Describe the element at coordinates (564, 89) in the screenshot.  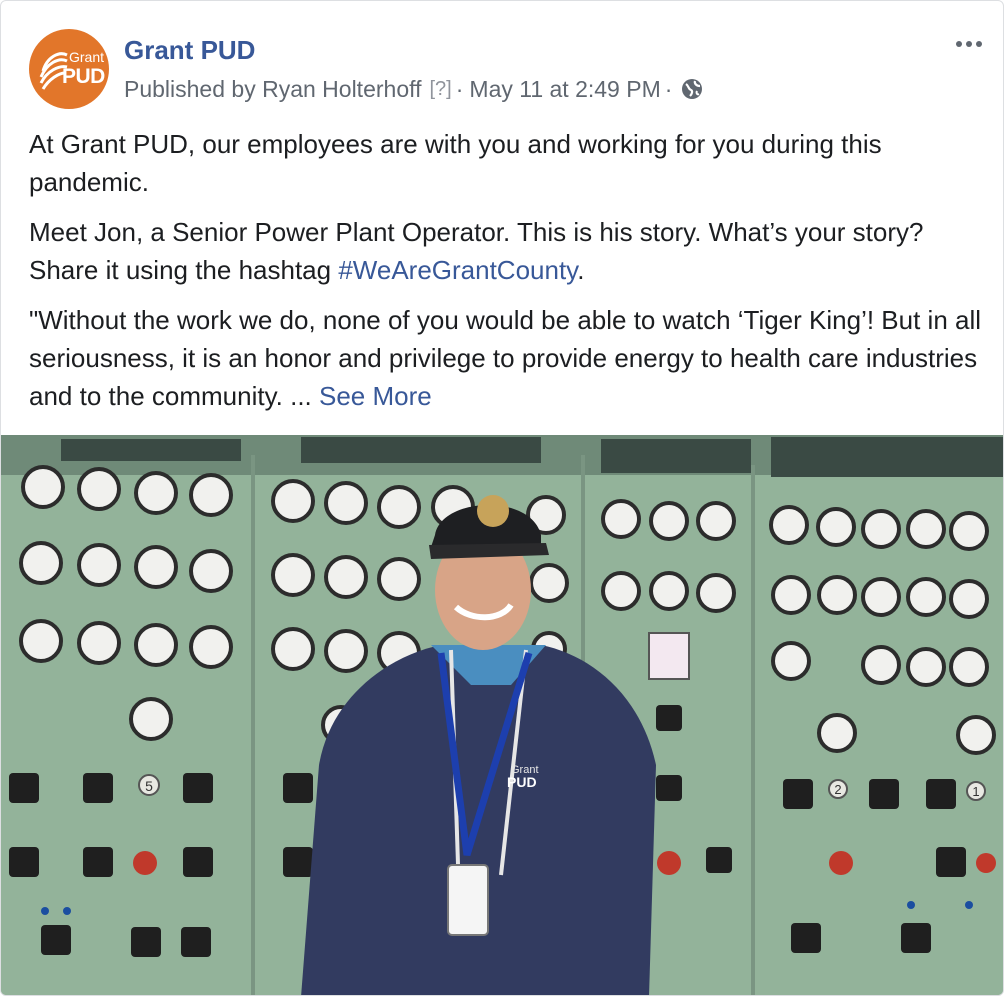
I see `post-timestamp: May 11 at 2:49 PM` at that location.